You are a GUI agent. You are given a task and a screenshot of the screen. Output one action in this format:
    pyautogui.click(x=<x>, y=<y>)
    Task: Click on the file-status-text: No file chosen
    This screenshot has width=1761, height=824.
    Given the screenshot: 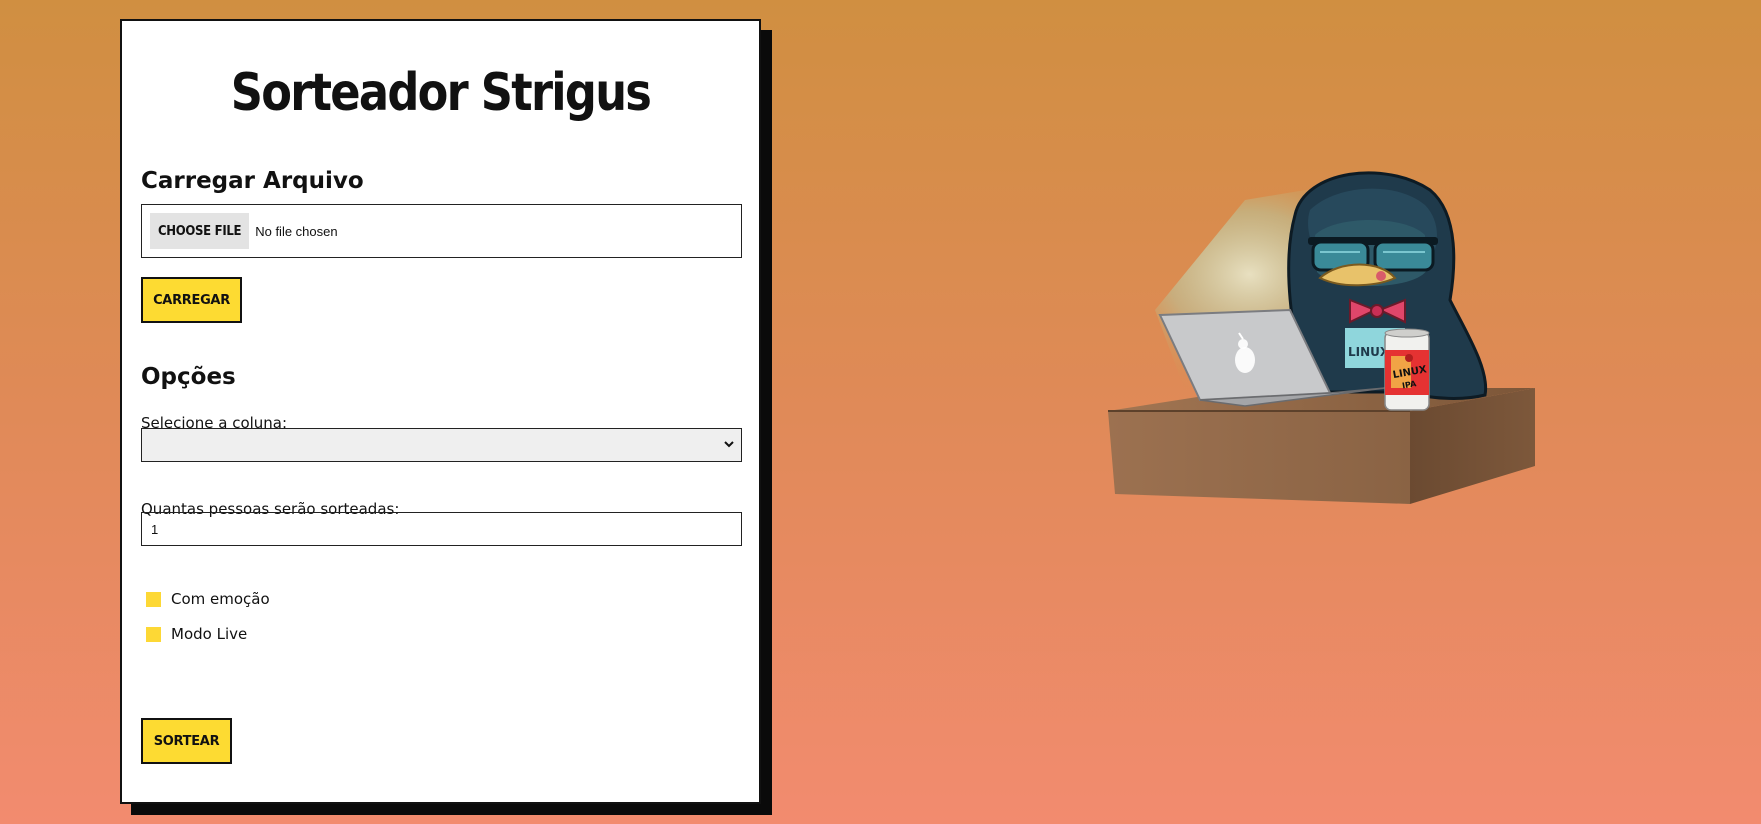 What is the action you would take?
    pyautogui.click(x=296, y=231)
    